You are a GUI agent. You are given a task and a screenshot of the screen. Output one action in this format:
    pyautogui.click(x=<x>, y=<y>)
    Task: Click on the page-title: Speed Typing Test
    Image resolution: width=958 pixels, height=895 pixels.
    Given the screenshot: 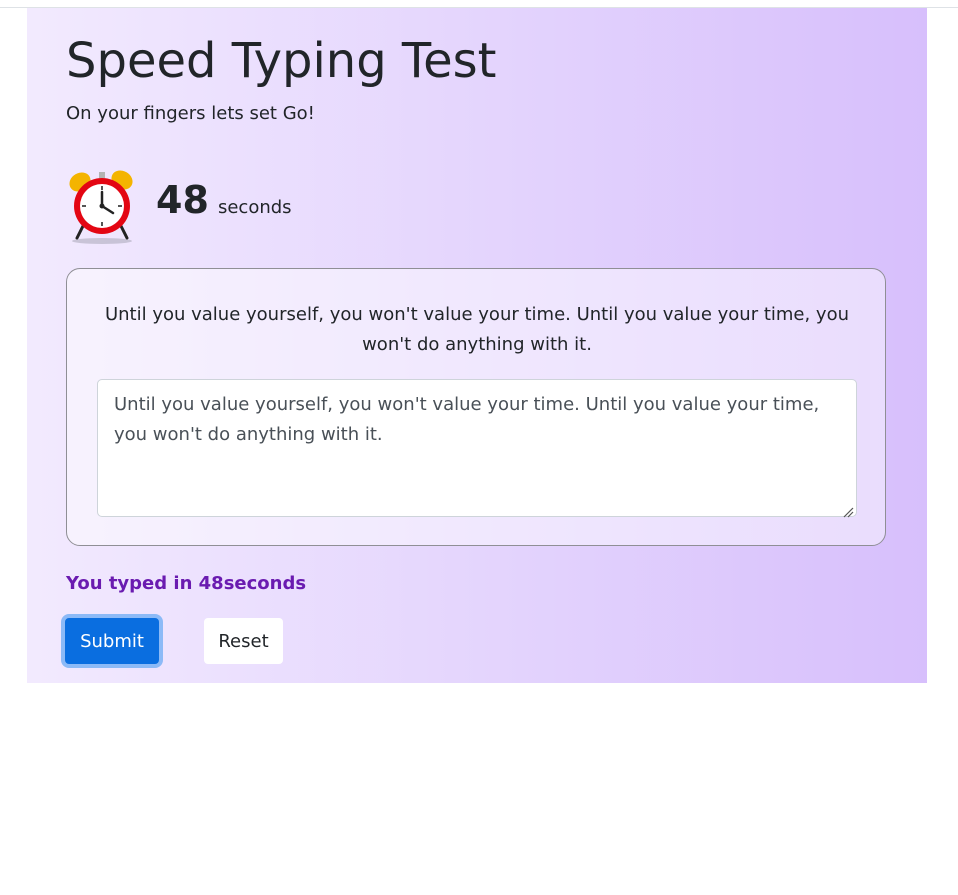 What is the action you would take?
    pyautogui.click(x=281, y=61)
    